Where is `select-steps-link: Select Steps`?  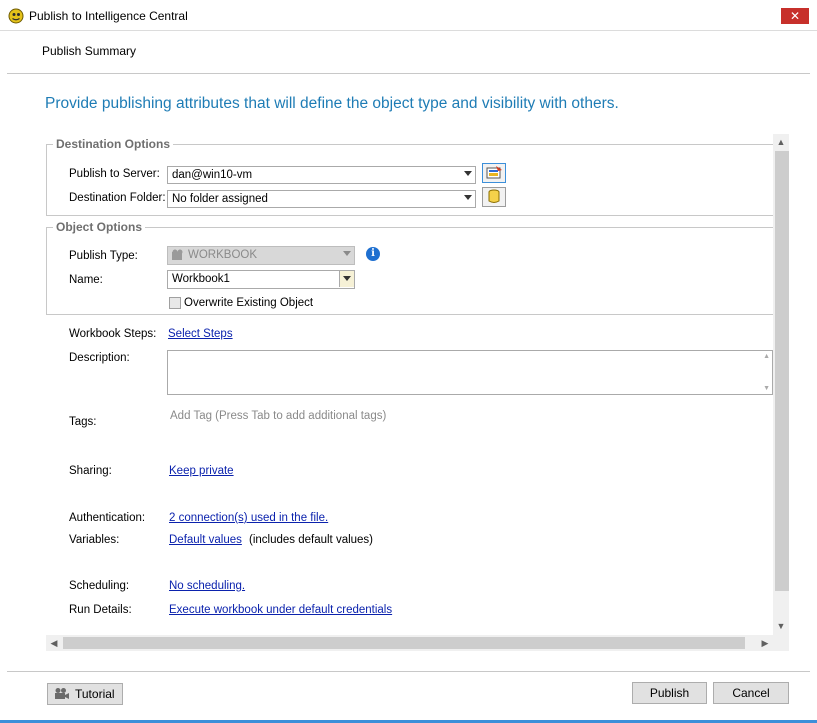
select-steps-link: Select Steps is located at coordinates (200, 334).